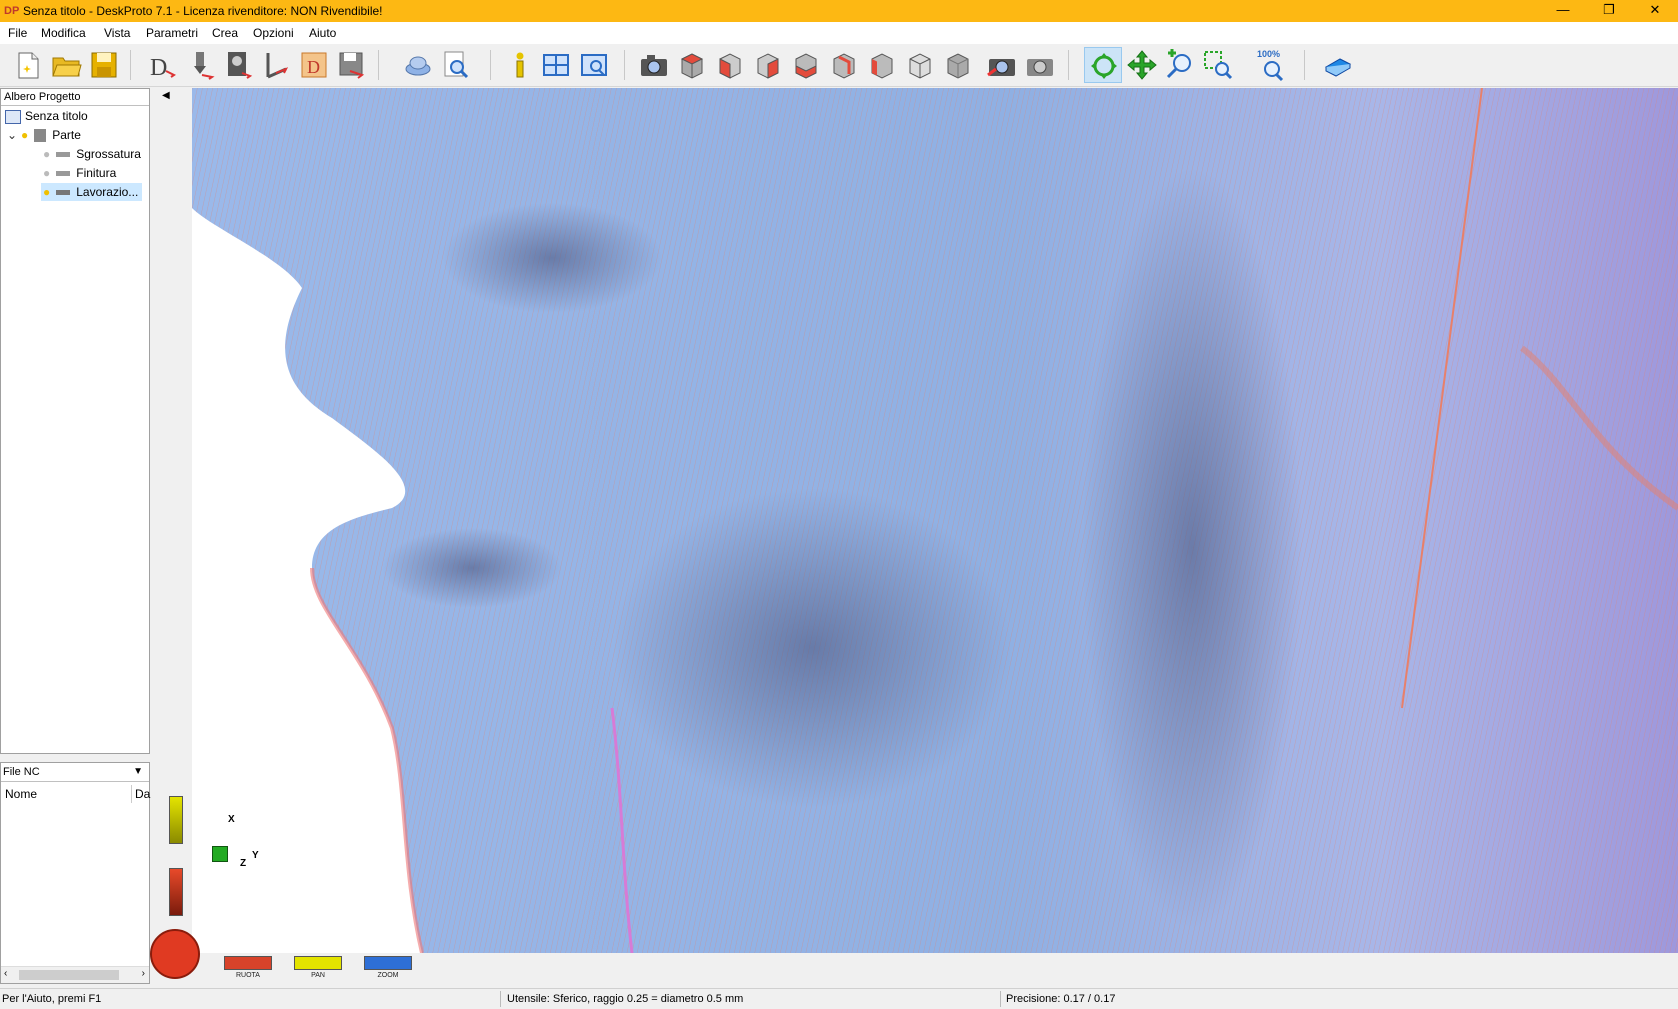  I want to click on rotate-mode-button, so click(248, 963).